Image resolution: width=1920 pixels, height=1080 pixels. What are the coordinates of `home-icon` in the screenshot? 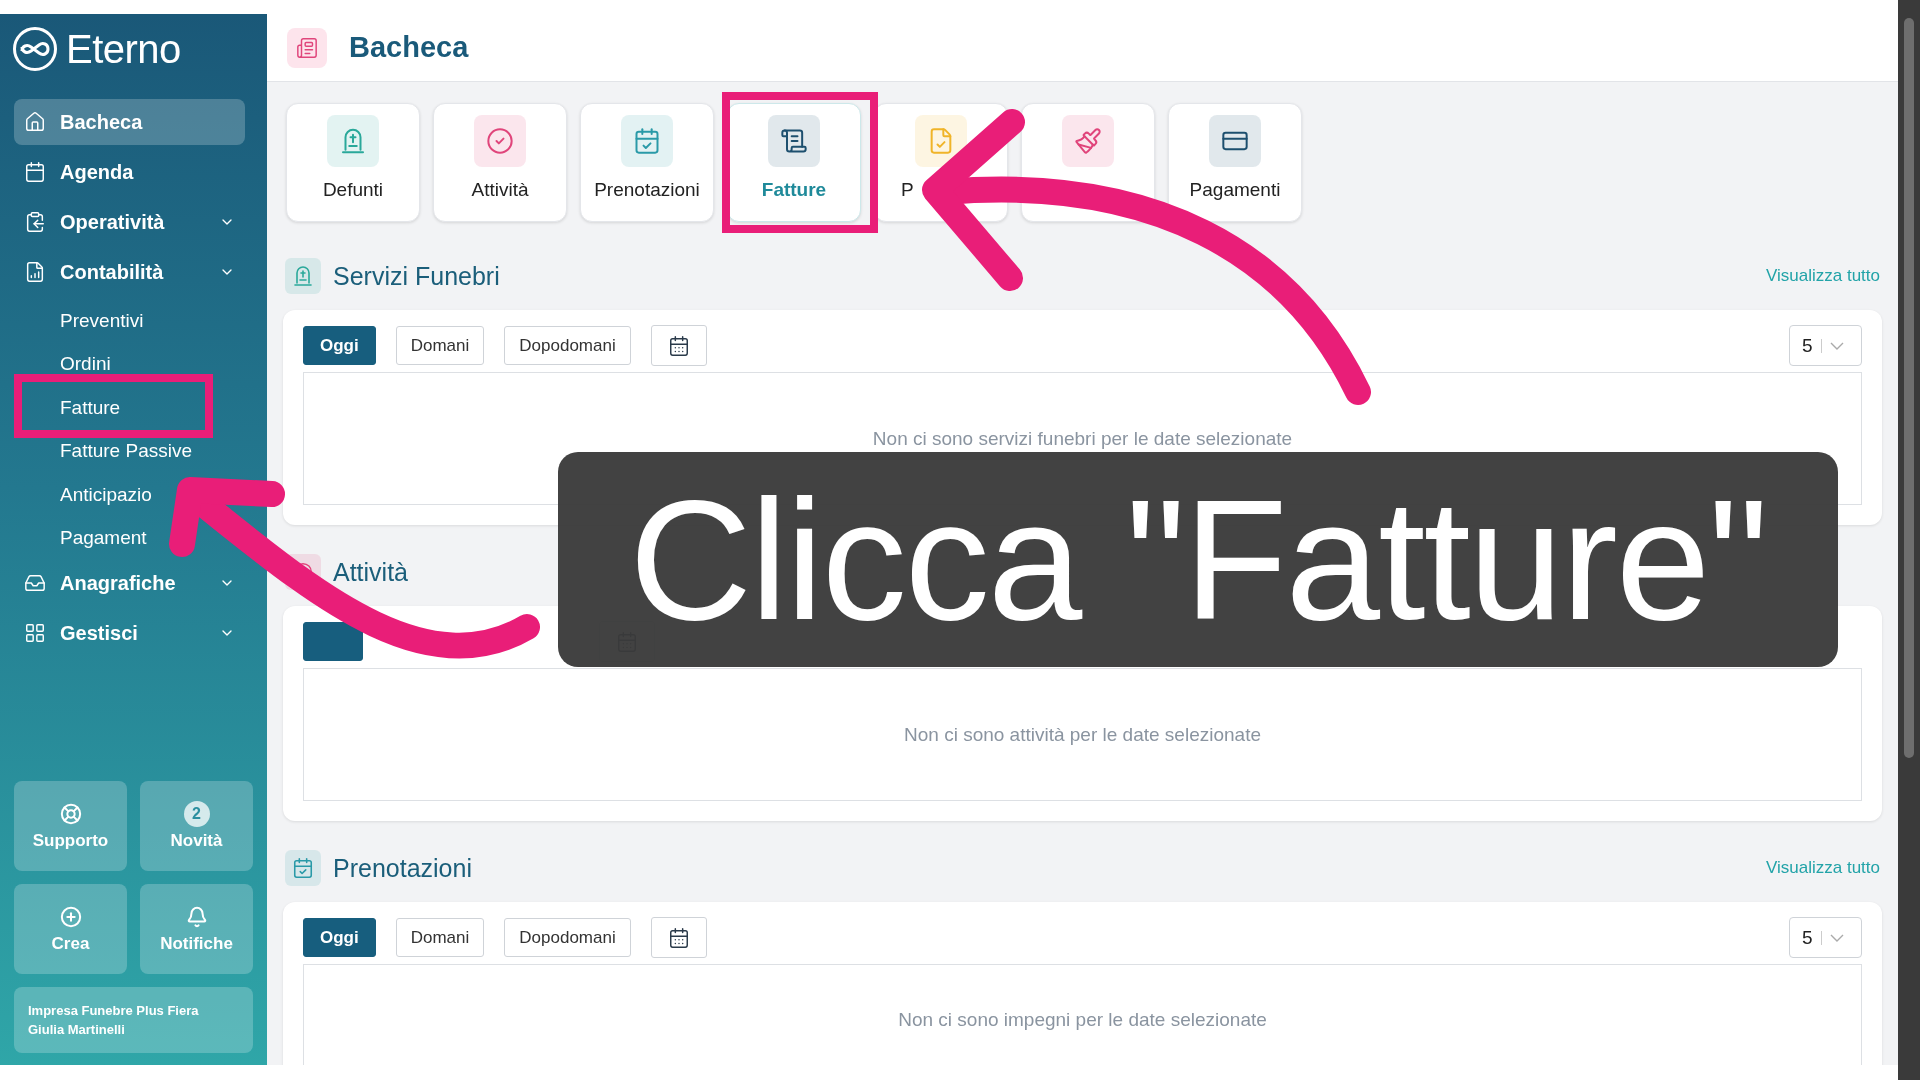 It's located at (35, 122).